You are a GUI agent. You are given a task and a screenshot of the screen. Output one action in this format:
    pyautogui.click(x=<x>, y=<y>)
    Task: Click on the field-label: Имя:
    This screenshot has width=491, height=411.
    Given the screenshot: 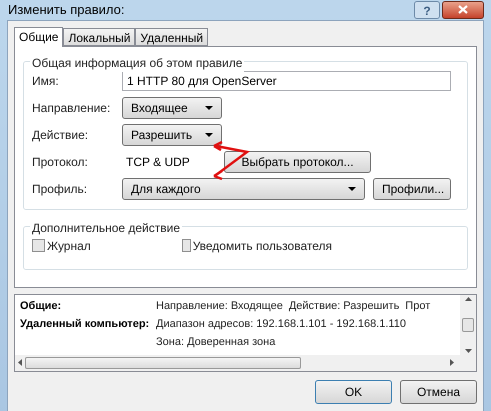 What is the action you would take?
    pyautogui.click(x=46, y=81)
    